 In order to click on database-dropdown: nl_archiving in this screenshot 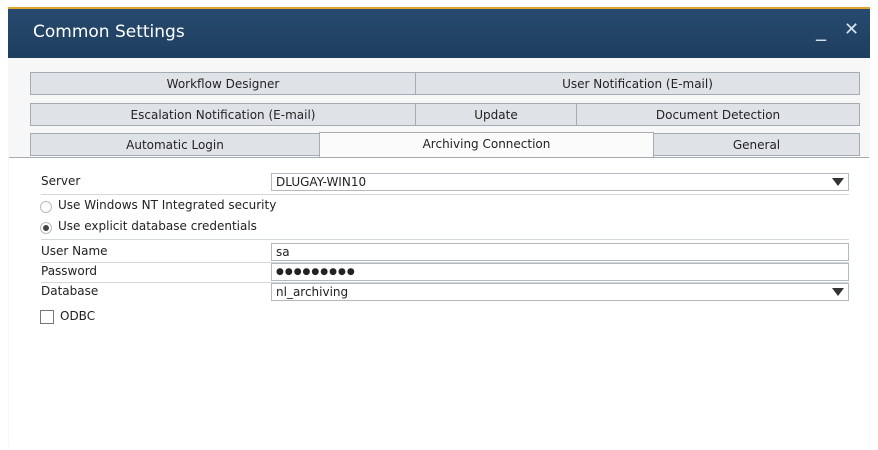, I will do `click(560, 292)`.